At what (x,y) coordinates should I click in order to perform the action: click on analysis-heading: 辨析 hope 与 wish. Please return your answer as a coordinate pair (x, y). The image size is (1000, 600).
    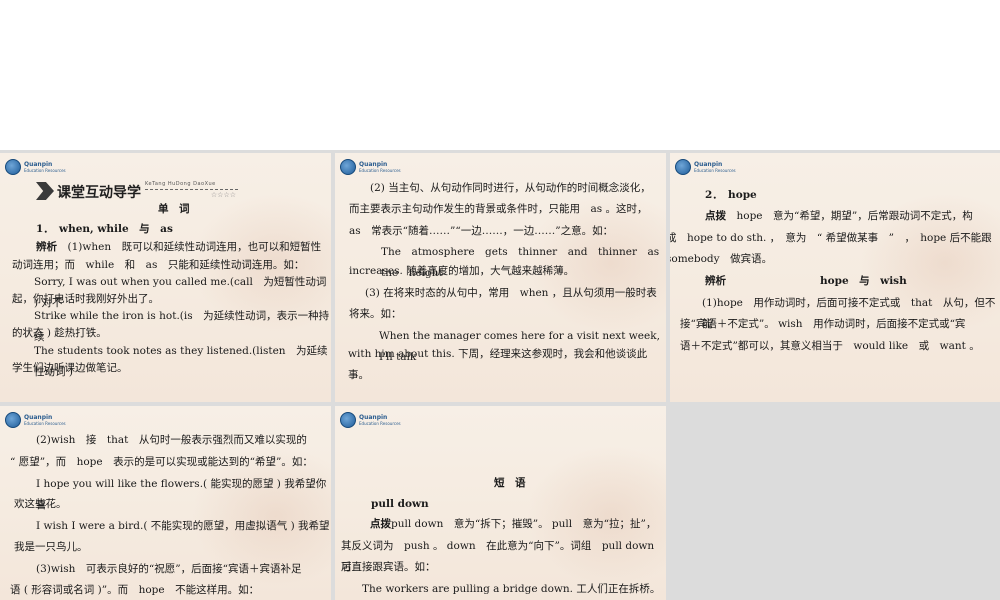
    Looking at the image, I should click on (845, 281).